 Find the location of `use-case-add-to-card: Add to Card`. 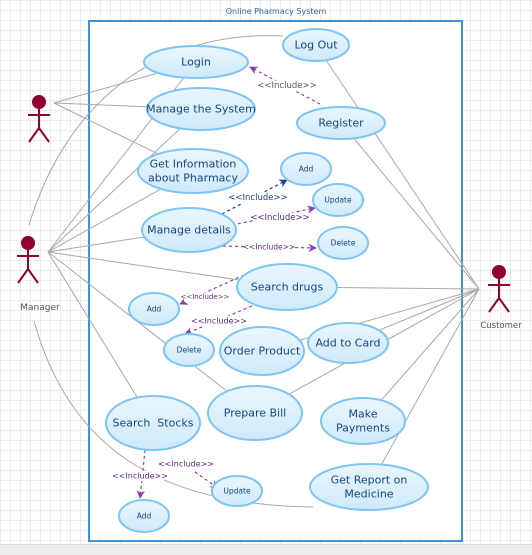

use-case-add-to-card: Add to Card is located at coordinates (348, 343).